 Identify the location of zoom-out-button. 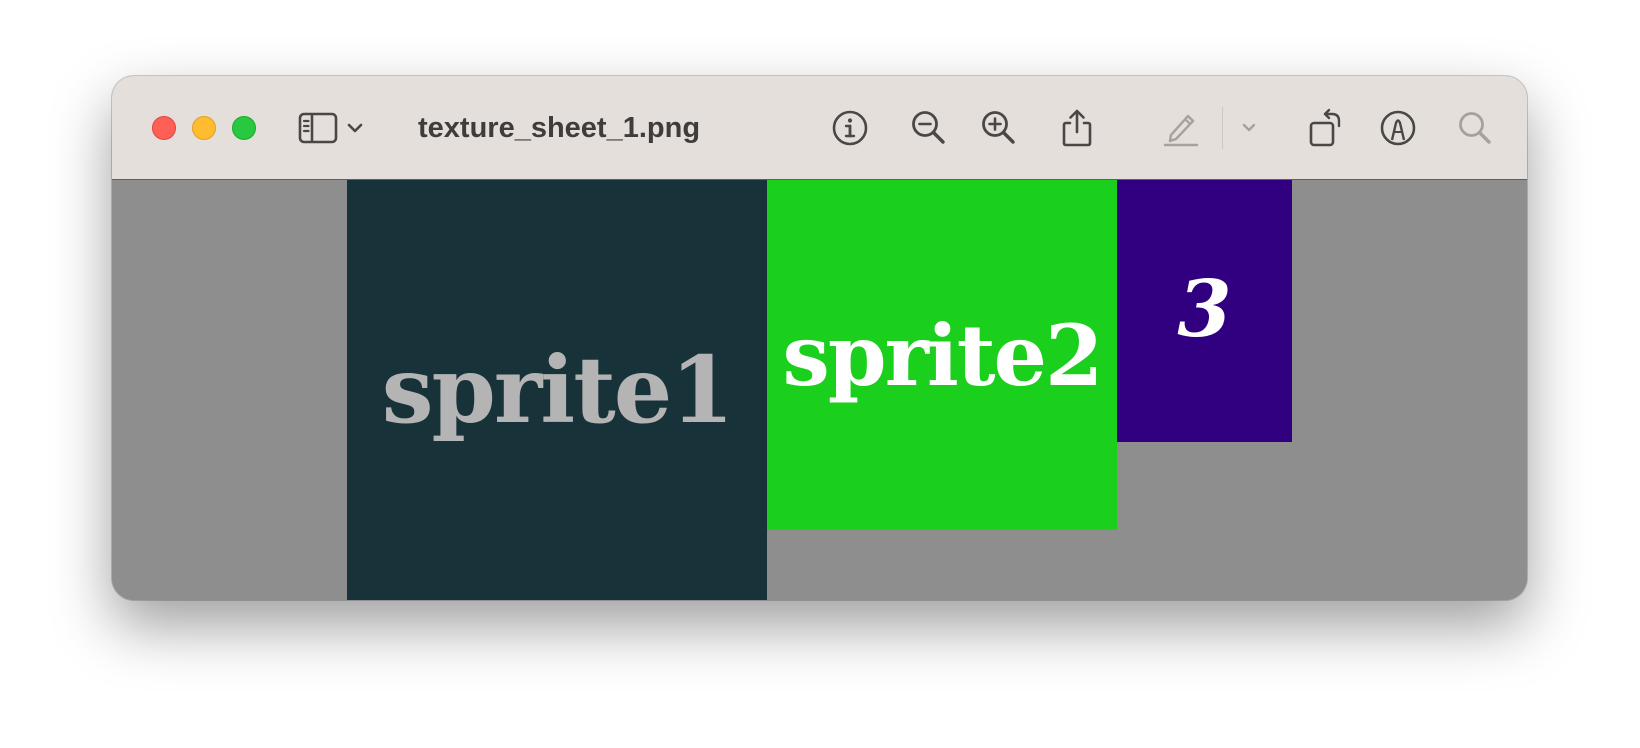
(929, 128).